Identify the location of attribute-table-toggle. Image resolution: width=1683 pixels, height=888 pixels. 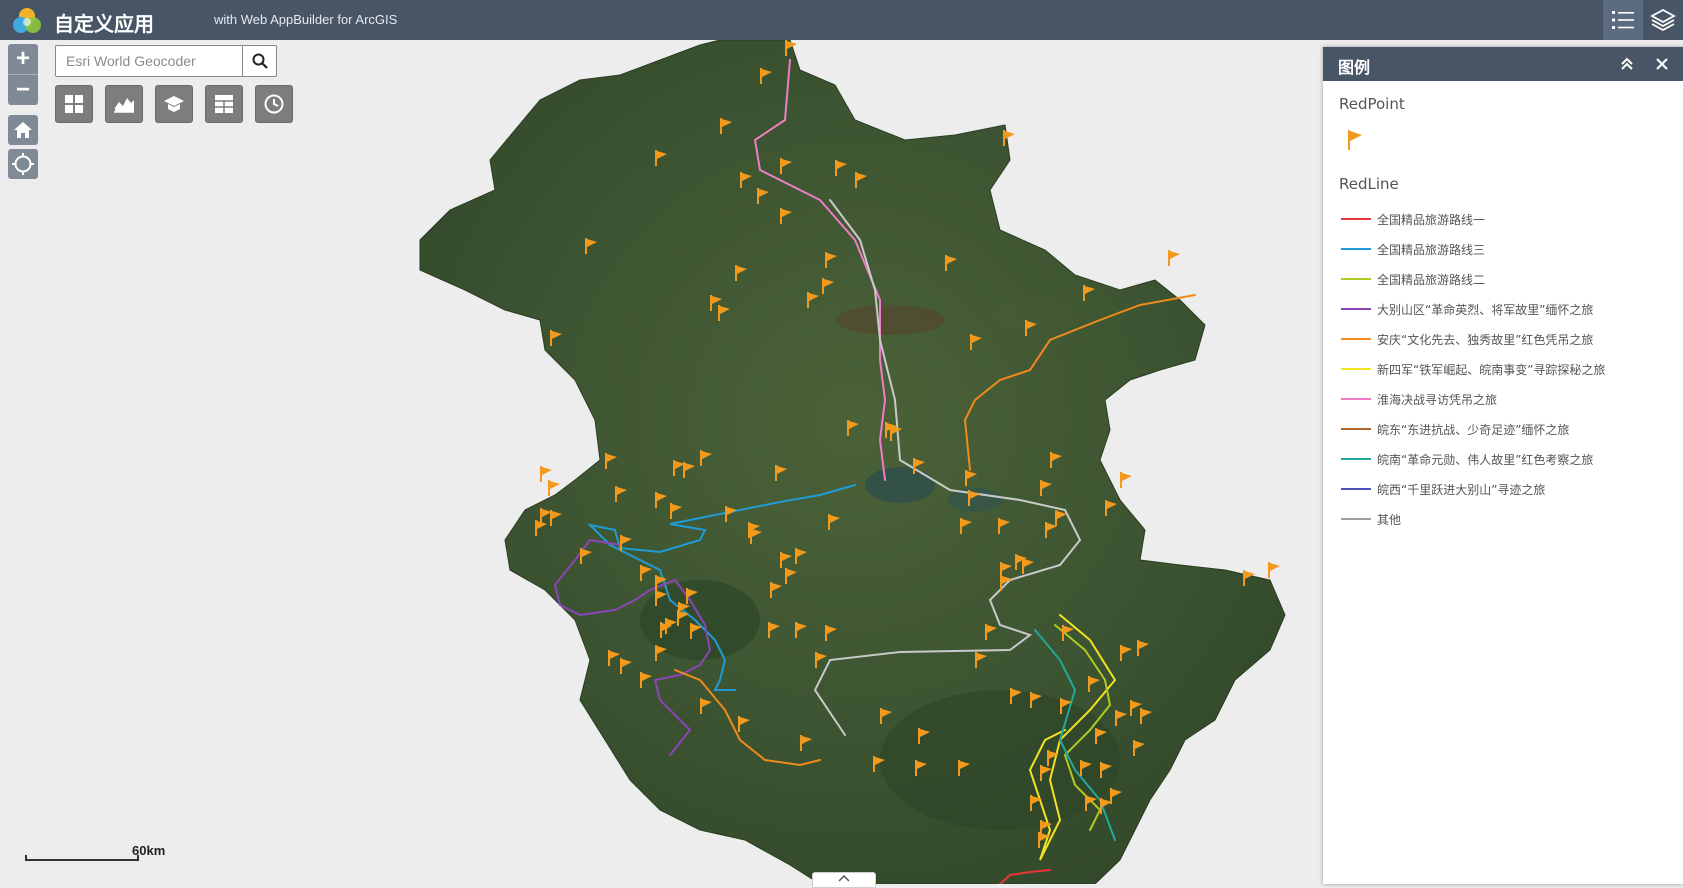
(844, 880).